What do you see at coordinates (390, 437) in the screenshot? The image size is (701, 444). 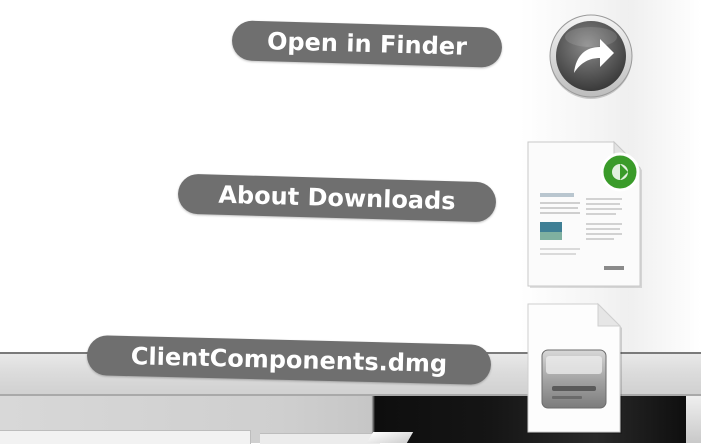 I see `background-highlight` at bounding box center [390, 437].